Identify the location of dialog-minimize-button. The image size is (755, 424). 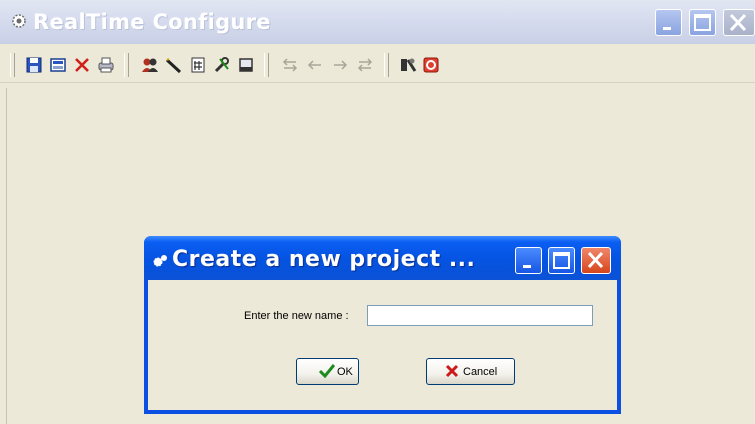
(528, 260).